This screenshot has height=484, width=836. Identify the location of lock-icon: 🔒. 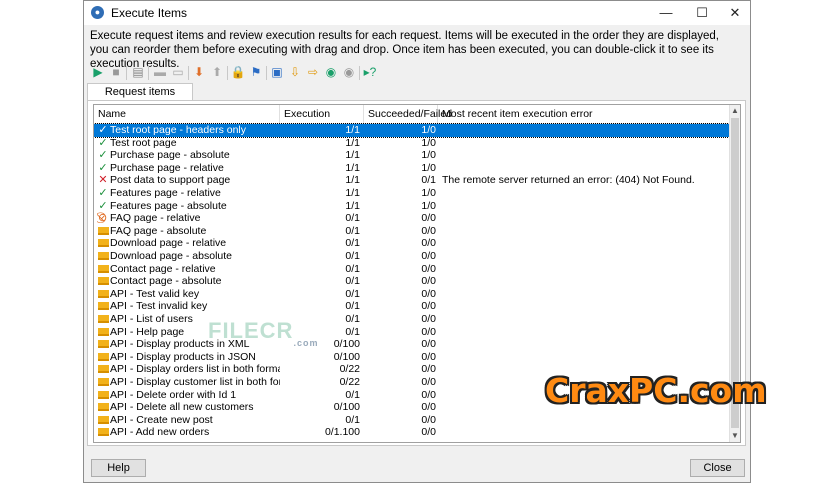
(238, 72).